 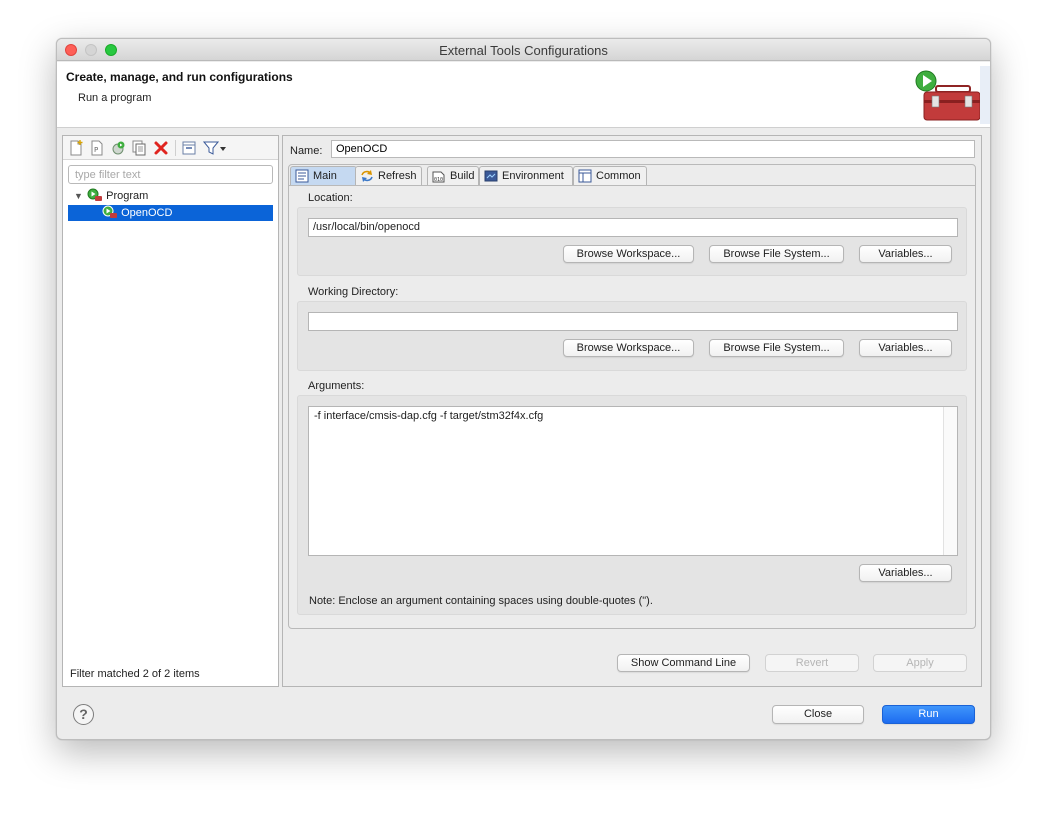 What do you see at coordinates (618, 176) in the screenshot?
I see `tab-label: Common` at bounding box center [618, 176].